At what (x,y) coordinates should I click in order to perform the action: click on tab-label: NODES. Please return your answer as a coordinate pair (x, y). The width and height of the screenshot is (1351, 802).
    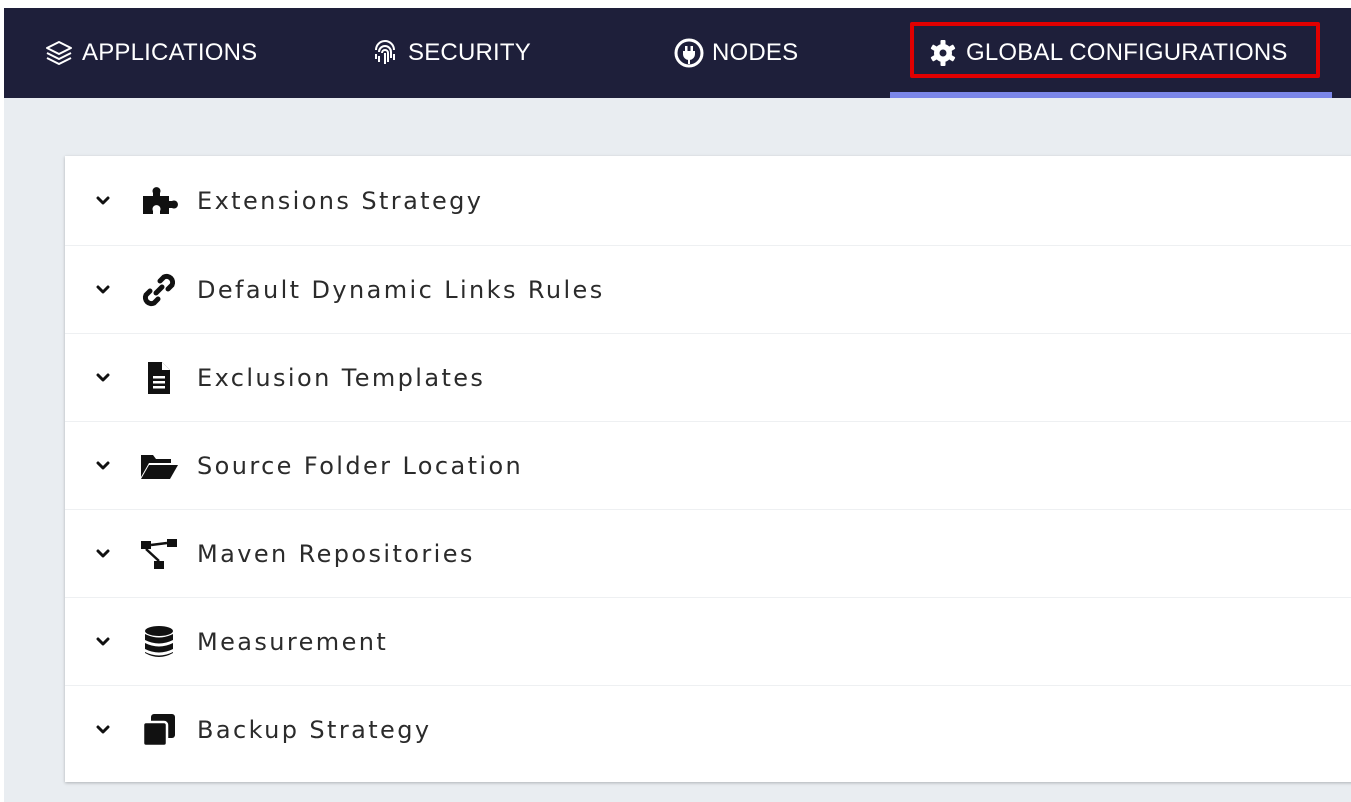
    Looking at the image, I should click on (755, 52).